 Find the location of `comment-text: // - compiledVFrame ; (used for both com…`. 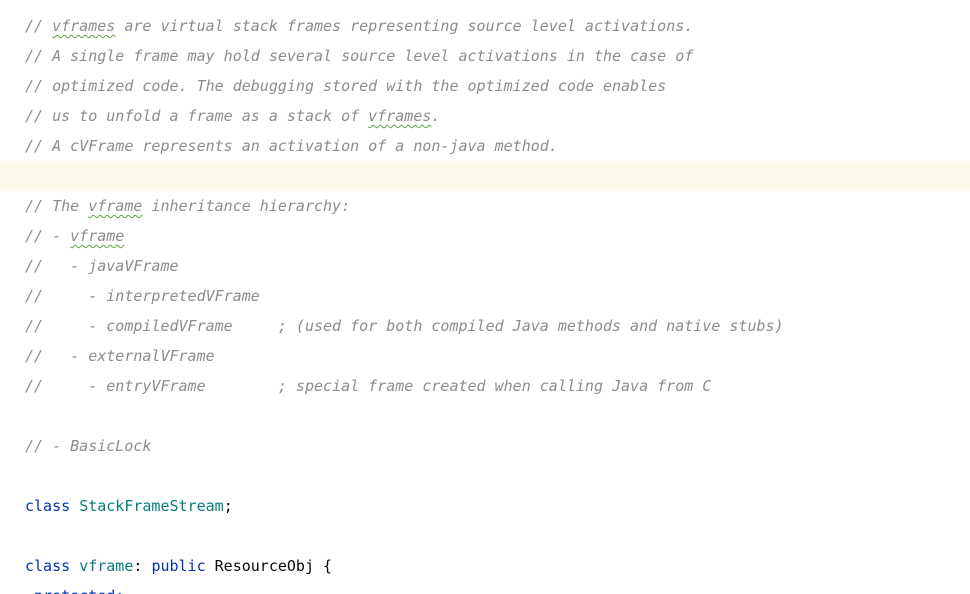

comment-text: // - compiledVFrame ; (used for both com… is located at coordinates (404, 326).